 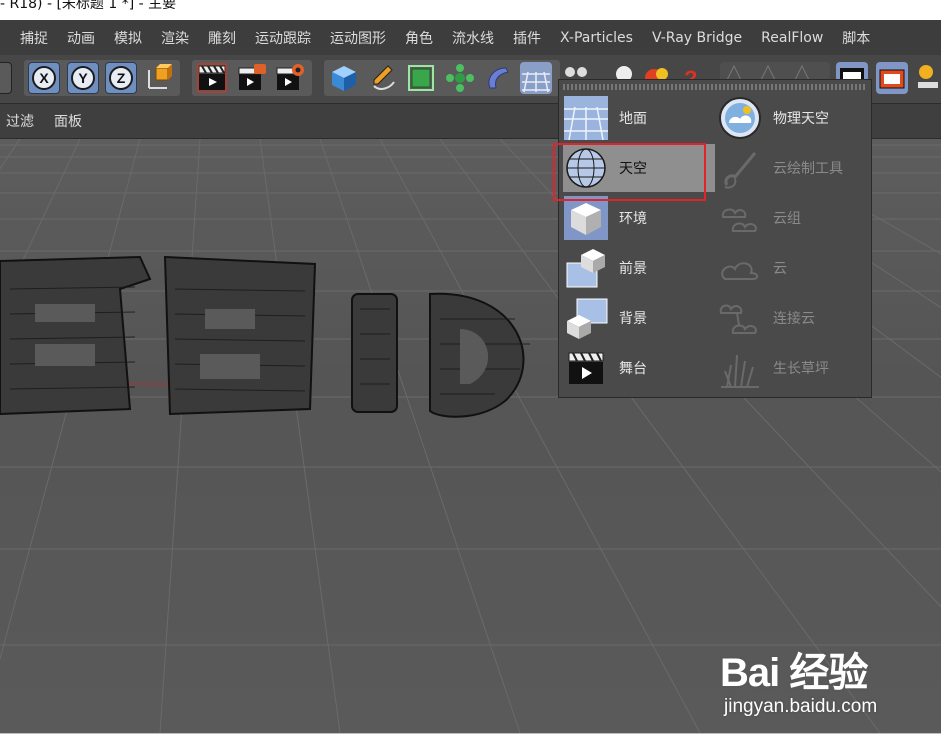 I want to click on deformer-button, so click(x=498, y=78).